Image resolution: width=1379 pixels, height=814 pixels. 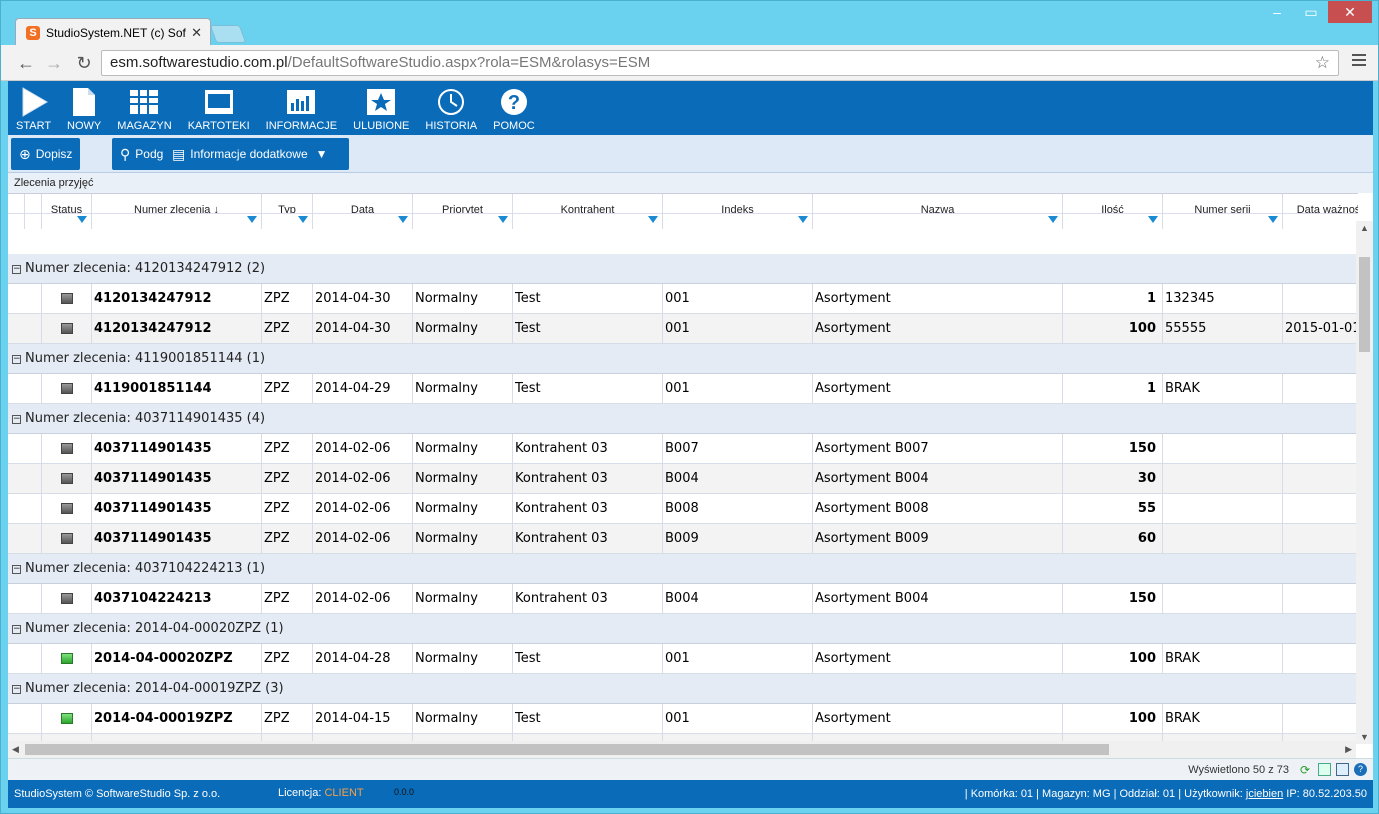 What do you see at coordinates (683, 629) in the screenshot?
I see `group-row: − Numer zlecenia: 2014-04-00020ZPZ (1)` at bounding box center [683, 629].